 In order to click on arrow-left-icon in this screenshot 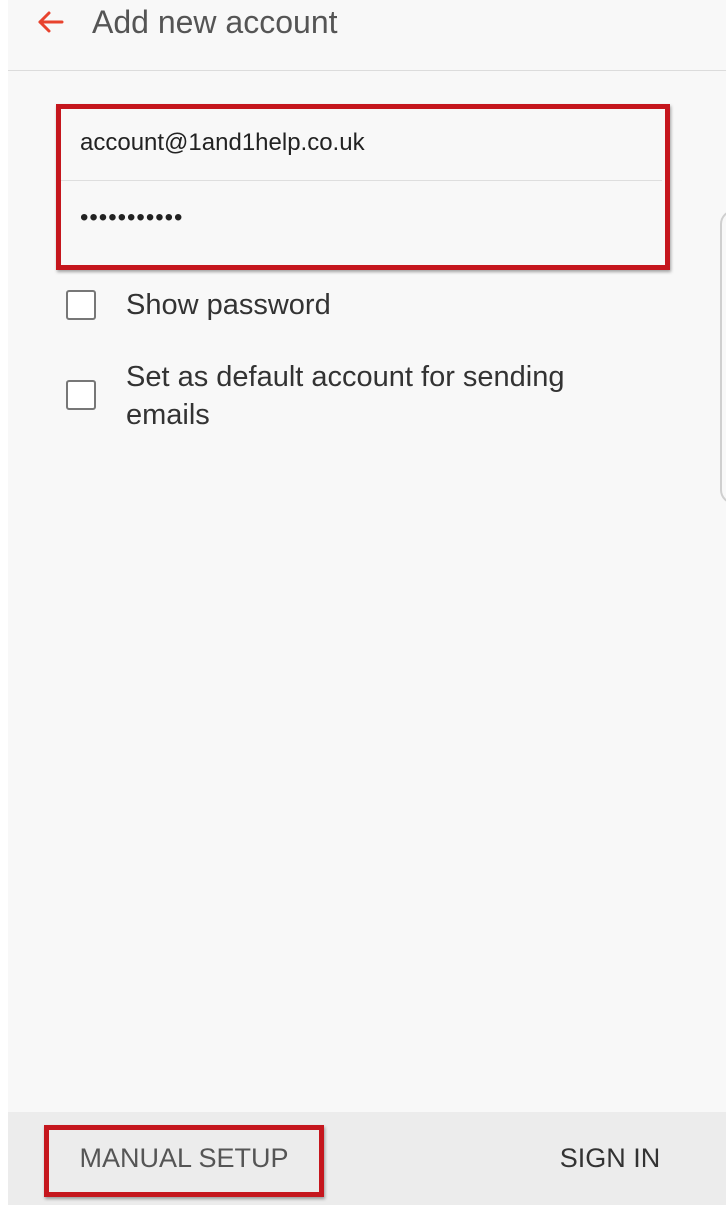, I will do `click(51, 22)`.